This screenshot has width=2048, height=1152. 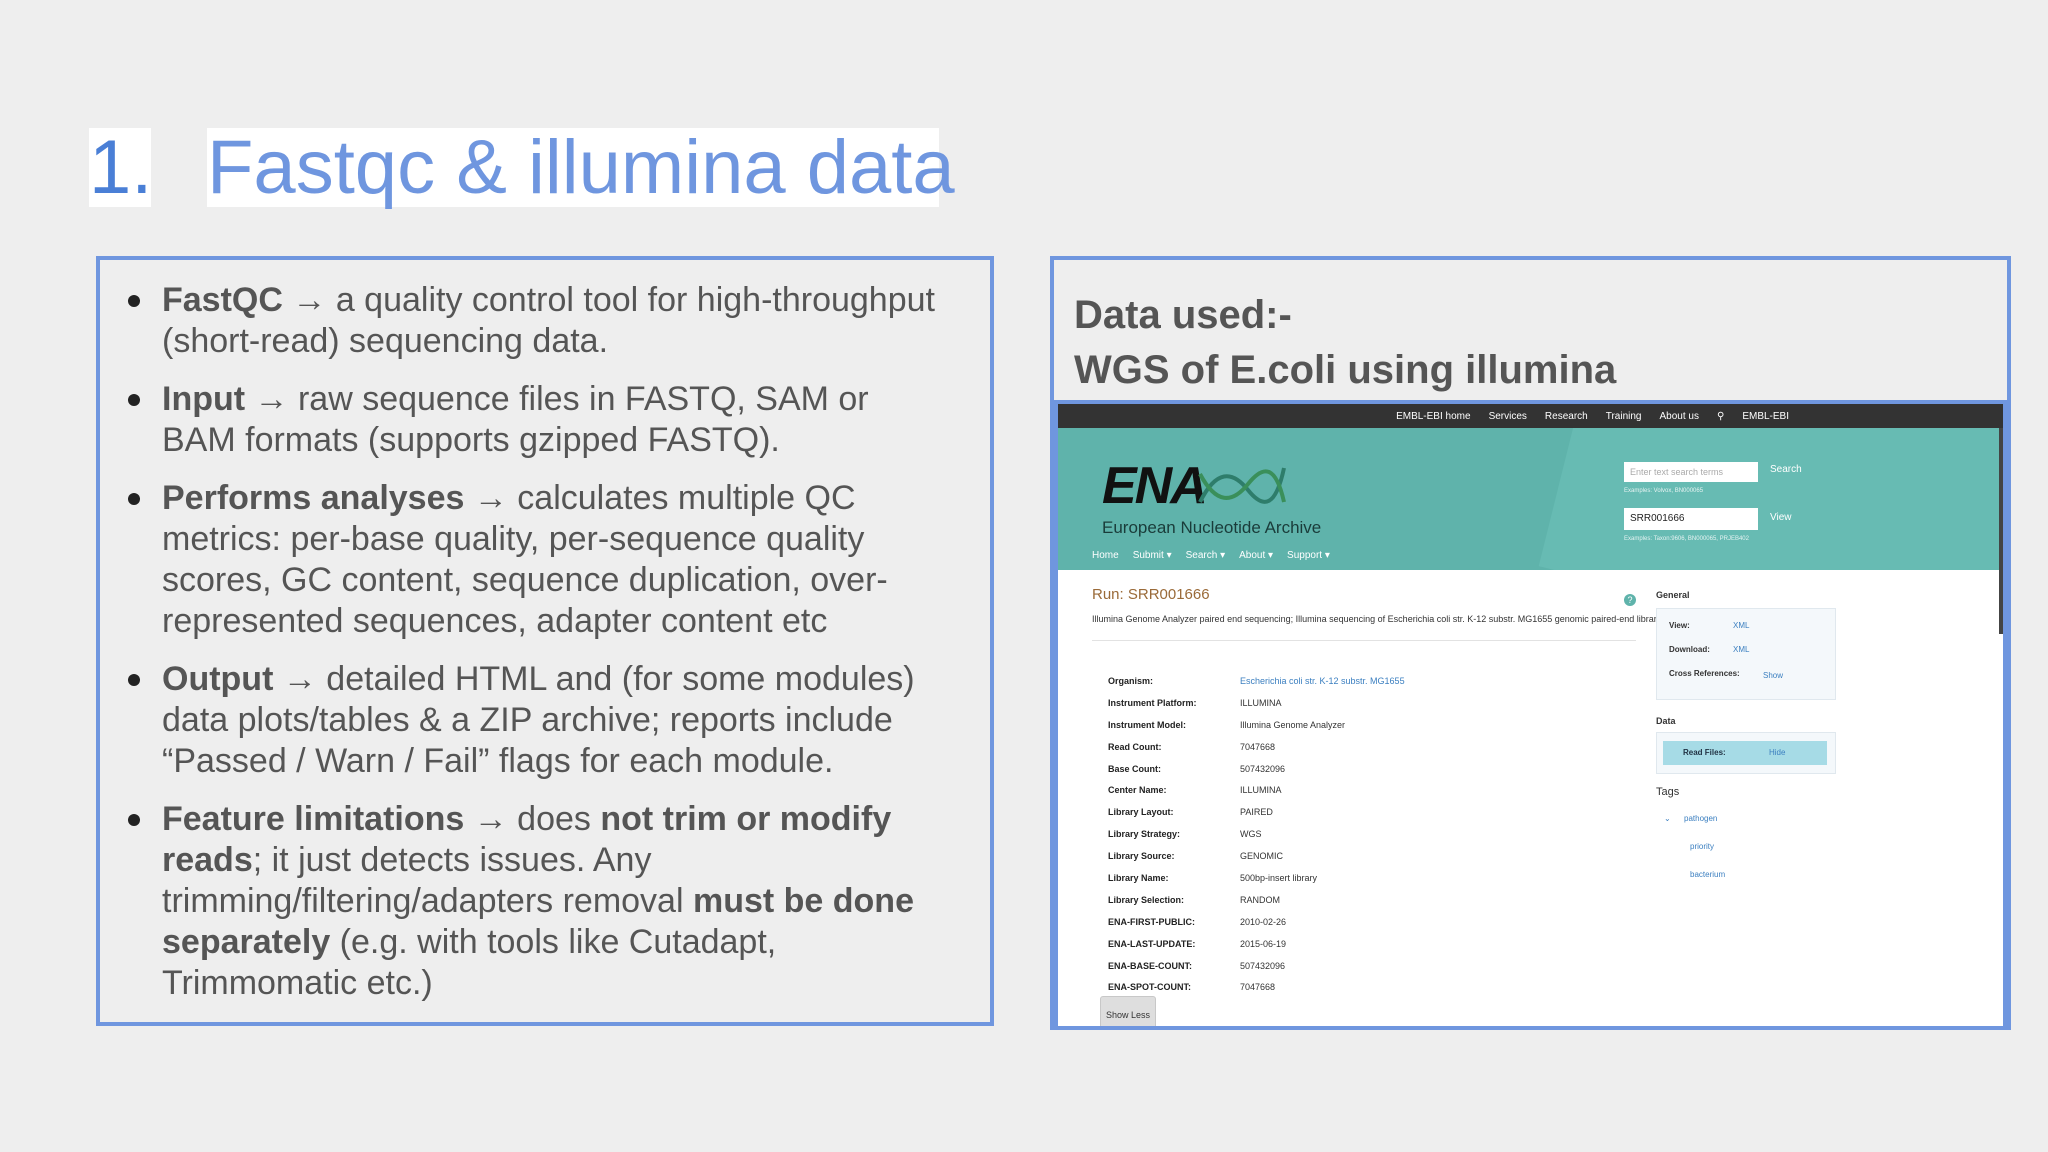 What do you see at coordinates (1781, 517) in the screenshot?
I see `view-button: View` at bounding box center [1781, 517].